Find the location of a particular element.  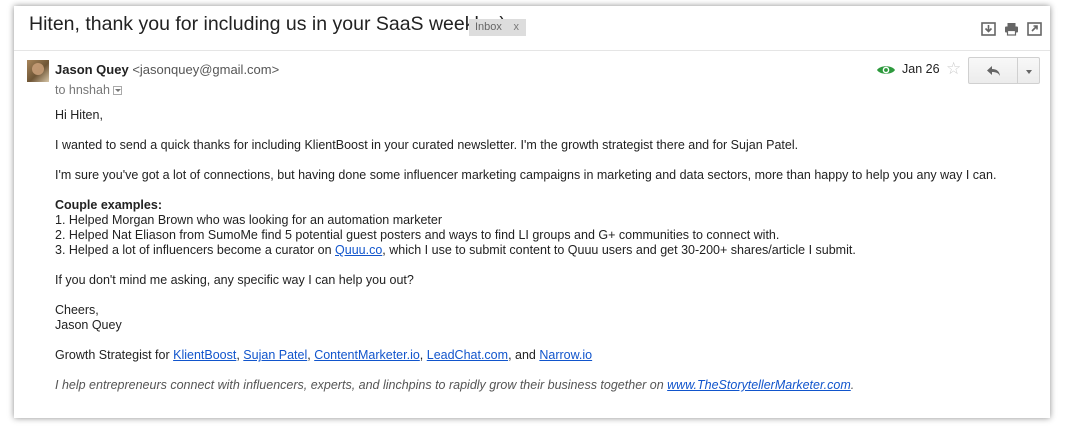

klientboost-link: KlientBoost is located at coordinates (204, 355).